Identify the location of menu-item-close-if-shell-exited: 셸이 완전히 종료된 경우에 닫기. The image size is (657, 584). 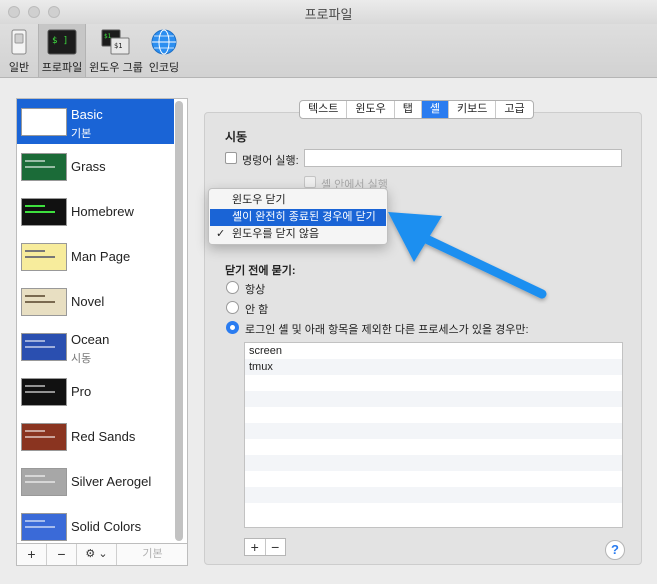
(298, 217).